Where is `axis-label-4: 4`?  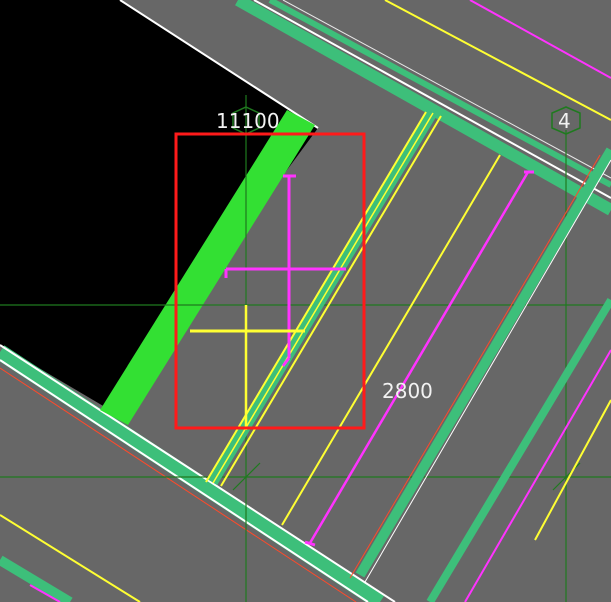 axis-label-4: 4 is located at coordinates (564, 121).